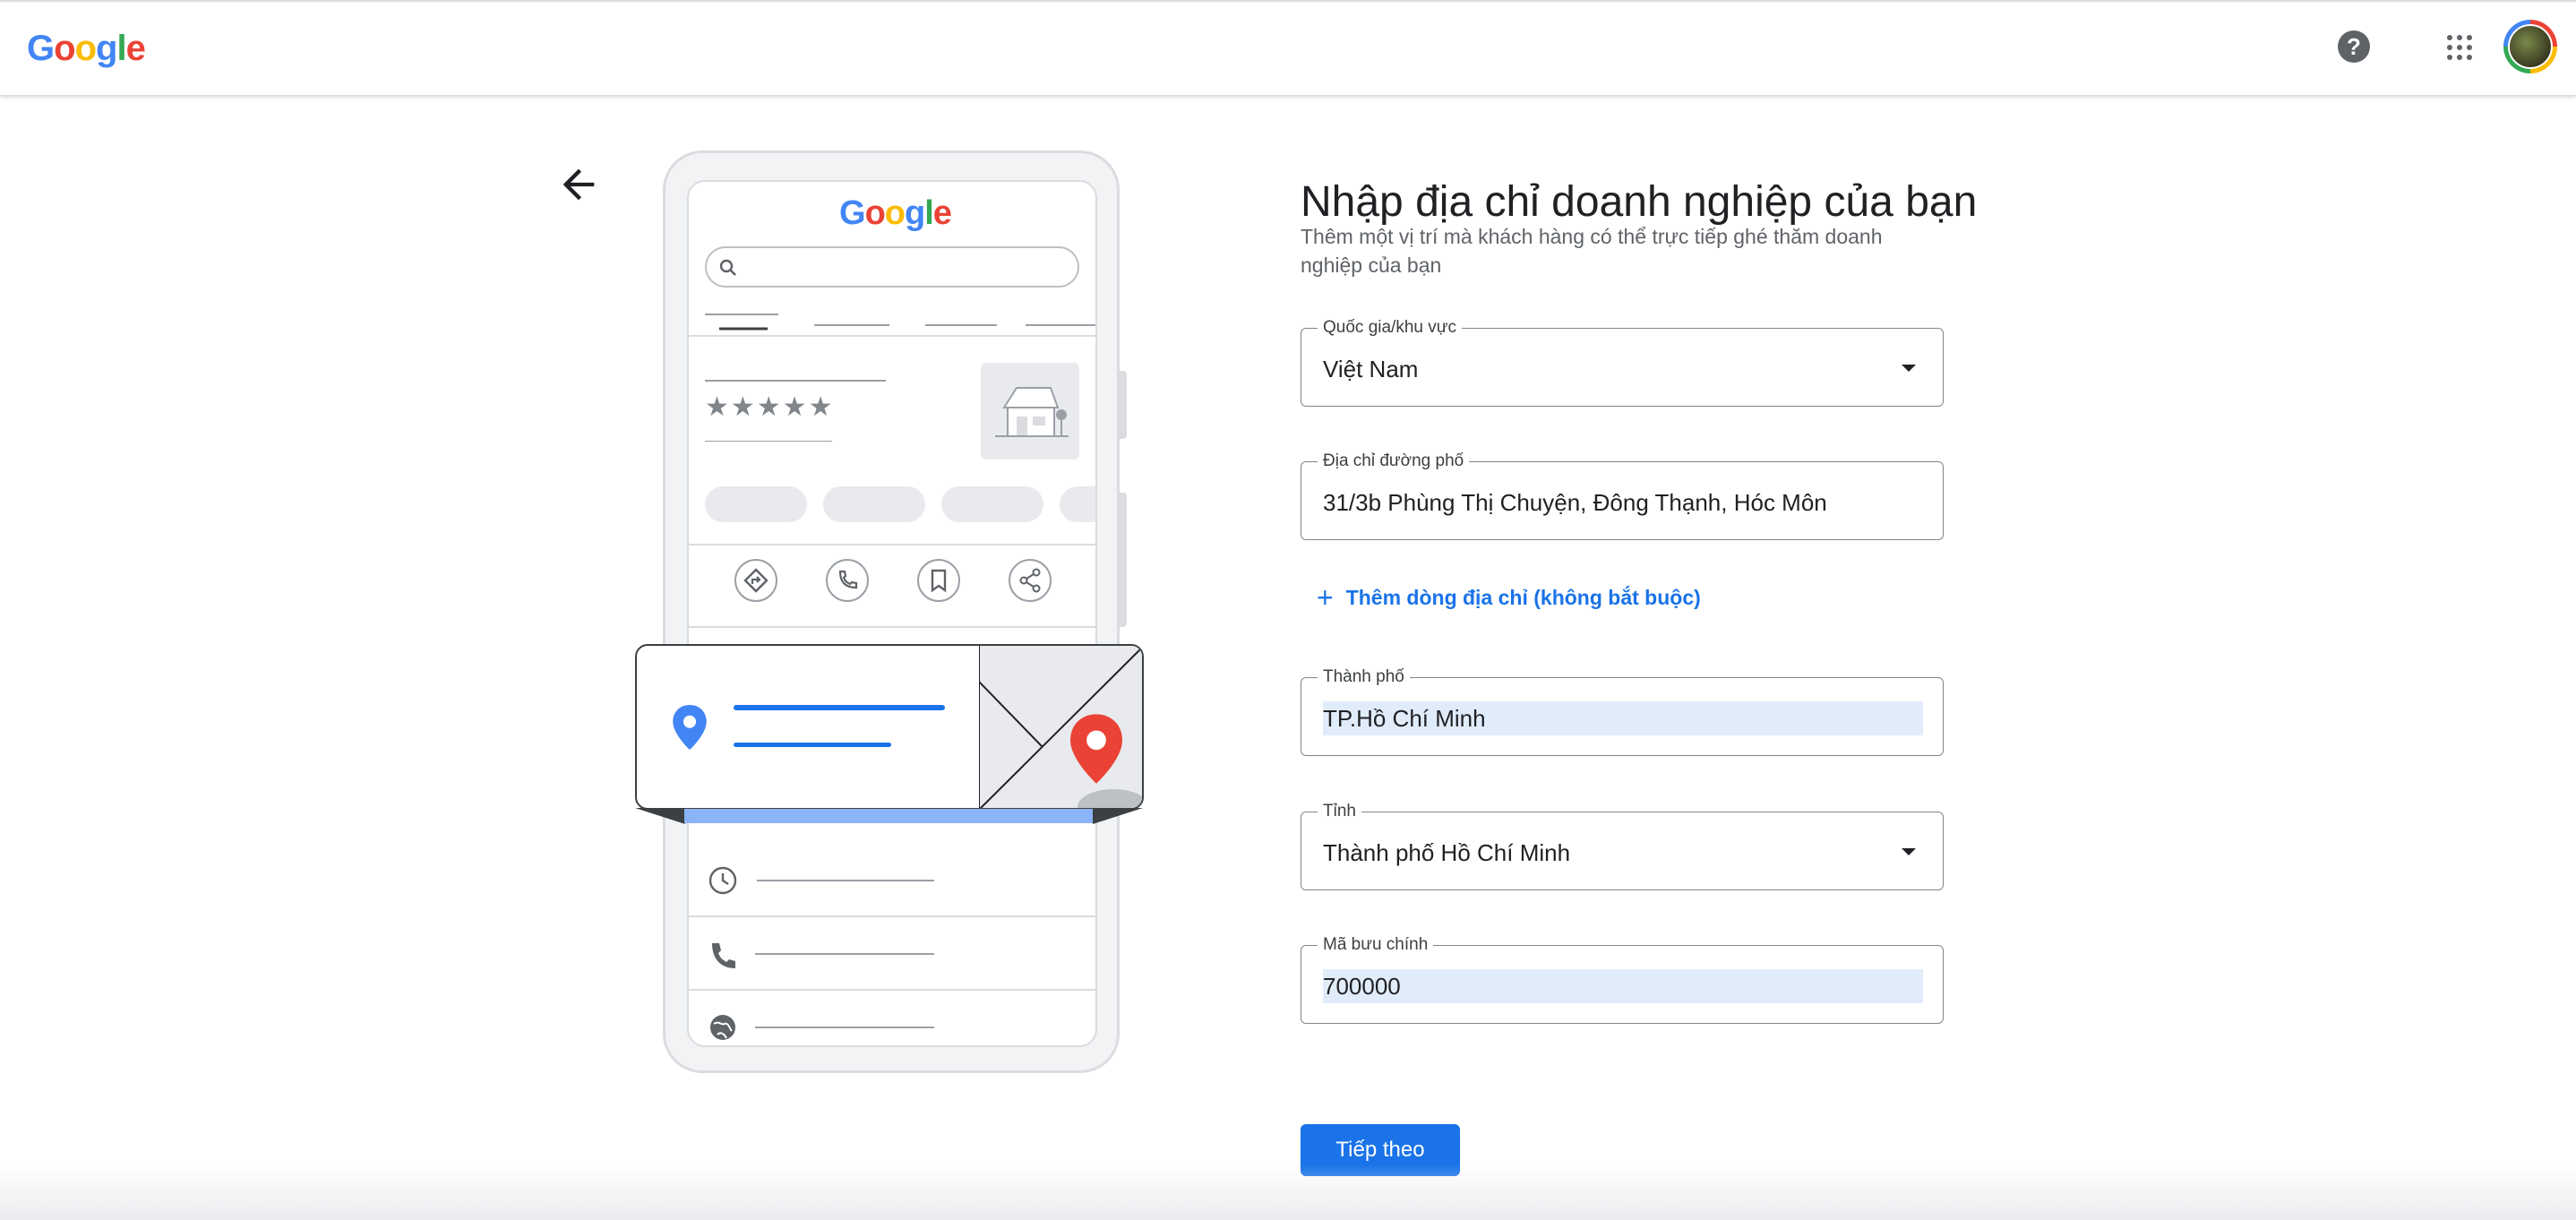 This screenshot has width=2576, height=1220. I want to click on add-address-line-button: + Thêm dòng địa chỉ (không bắt buộc), so click(1509, 597).